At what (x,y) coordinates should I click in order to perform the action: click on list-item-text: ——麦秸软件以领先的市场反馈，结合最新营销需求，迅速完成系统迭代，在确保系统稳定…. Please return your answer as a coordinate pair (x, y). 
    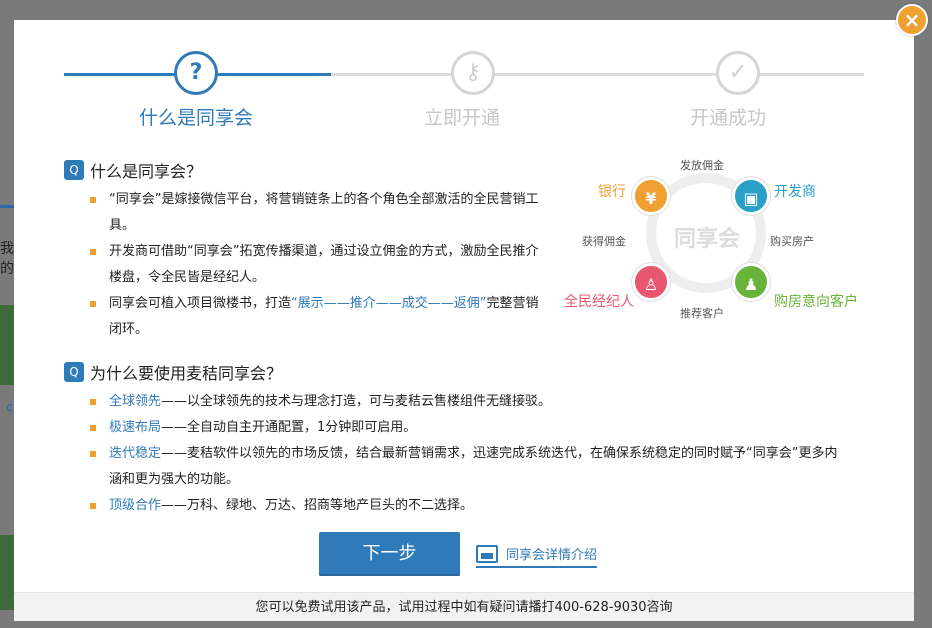
    Looking at the image, I should click on (473, 466).